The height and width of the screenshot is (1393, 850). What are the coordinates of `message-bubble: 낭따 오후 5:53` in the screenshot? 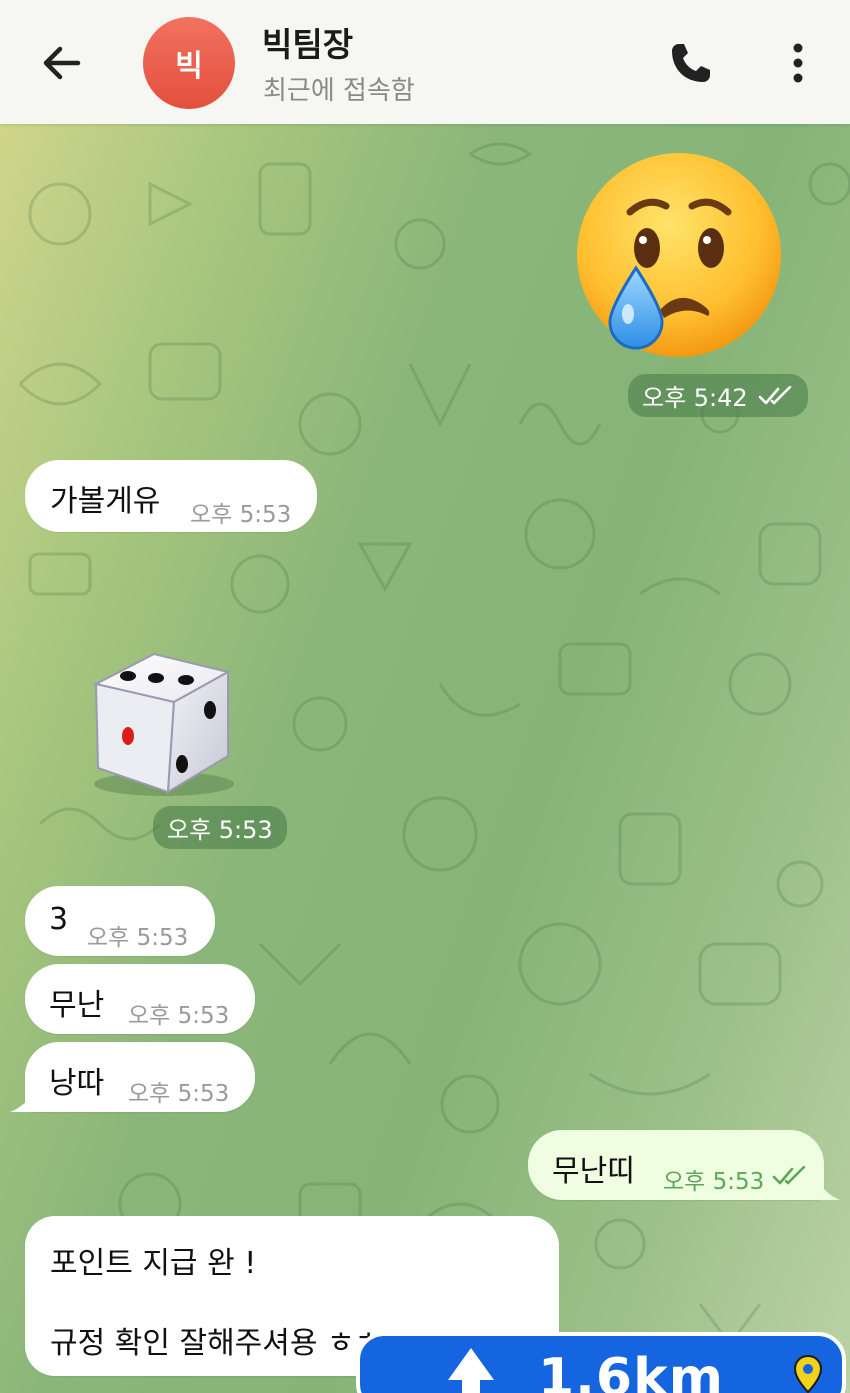 It's located at (140, 1077).